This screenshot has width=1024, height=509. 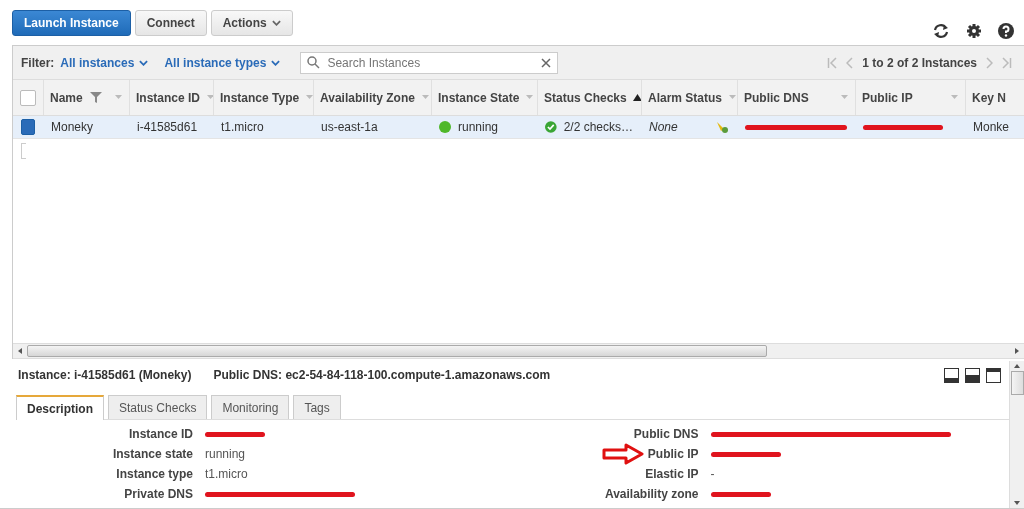 What do you see at coordinates (478, 127) in the screenshot?
I see `table-cell: running` at bounding box center [478, 127].